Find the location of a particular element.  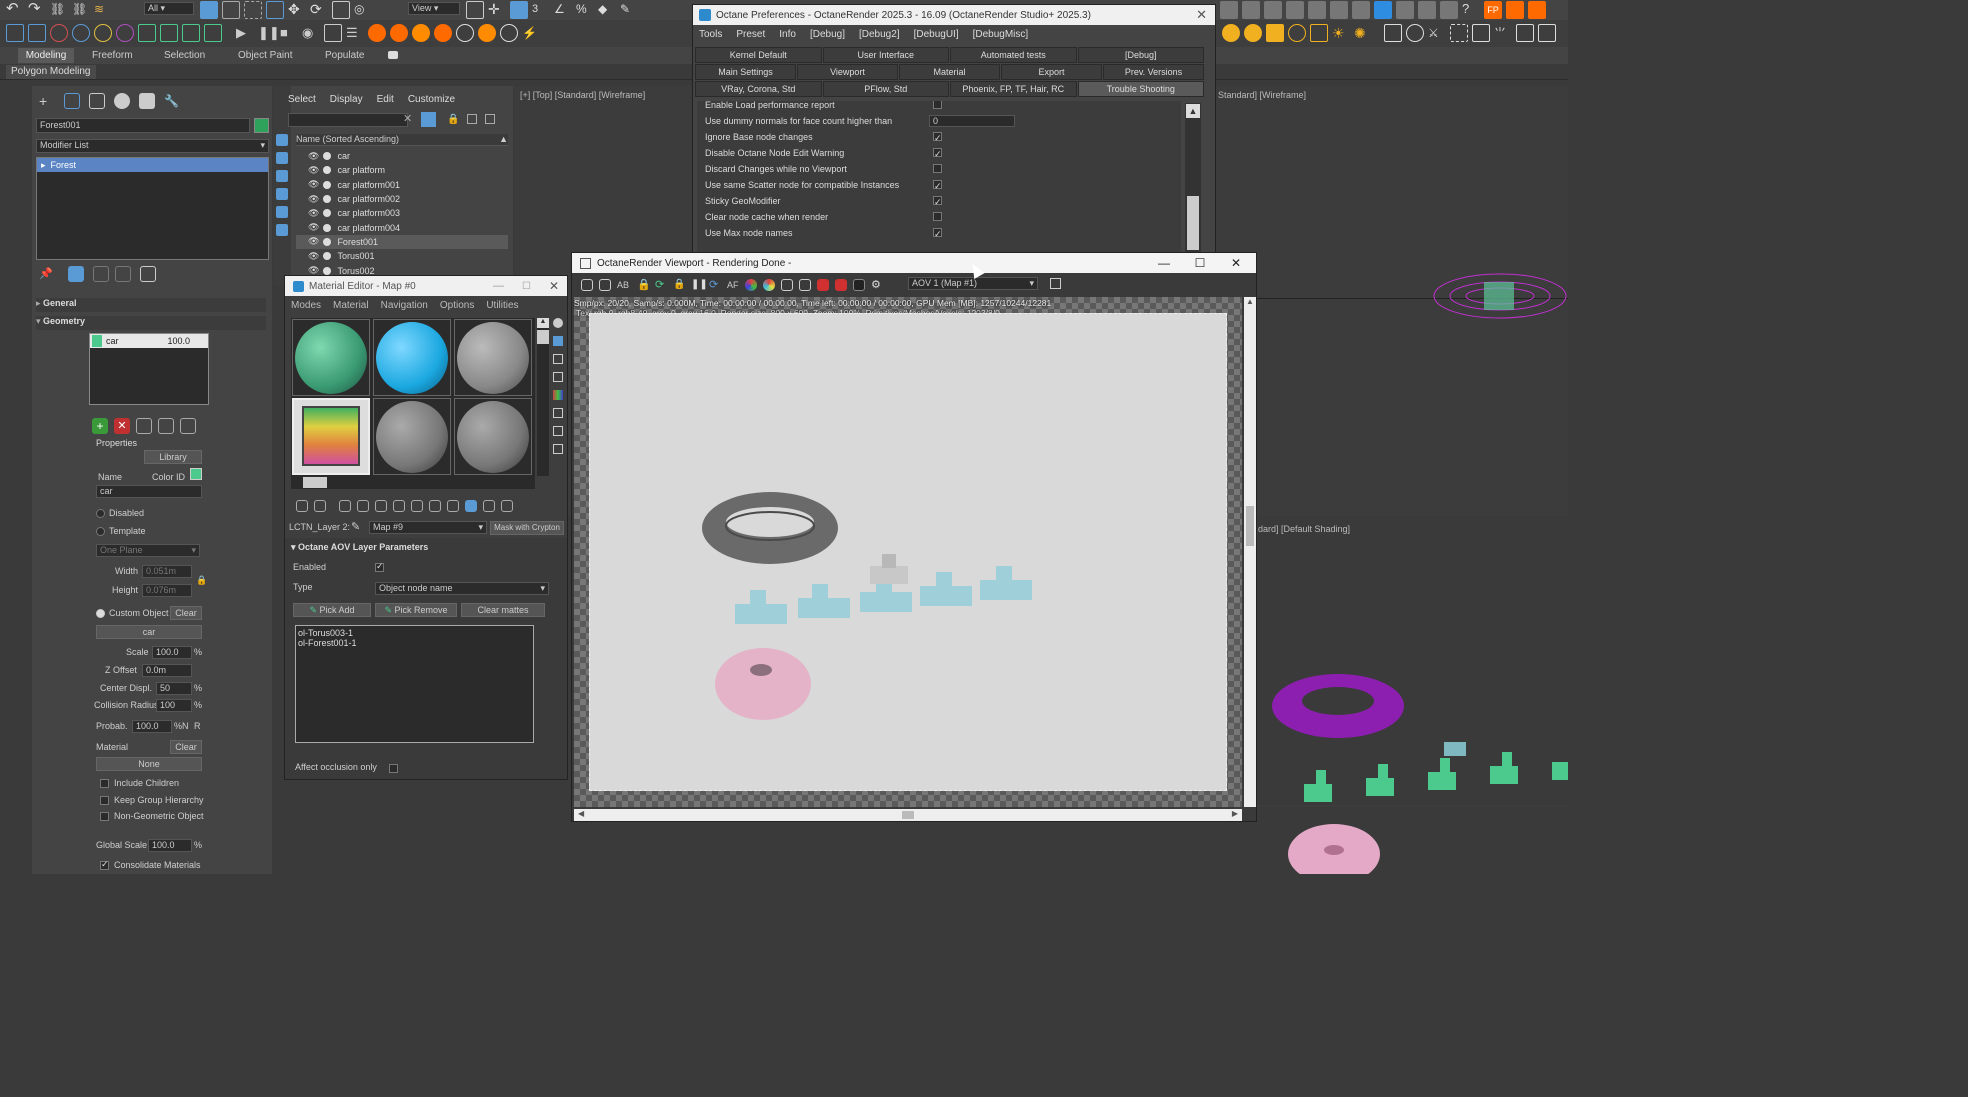

color-id-swatch is located at coordinates (196, 474).